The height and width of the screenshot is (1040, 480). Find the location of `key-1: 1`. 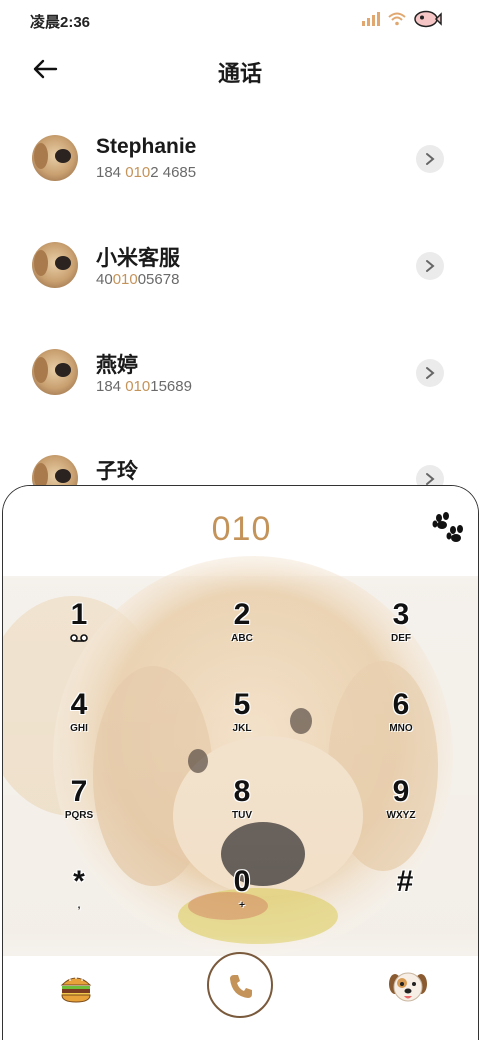

key-1: 1 is located at coordinates (79, 629).